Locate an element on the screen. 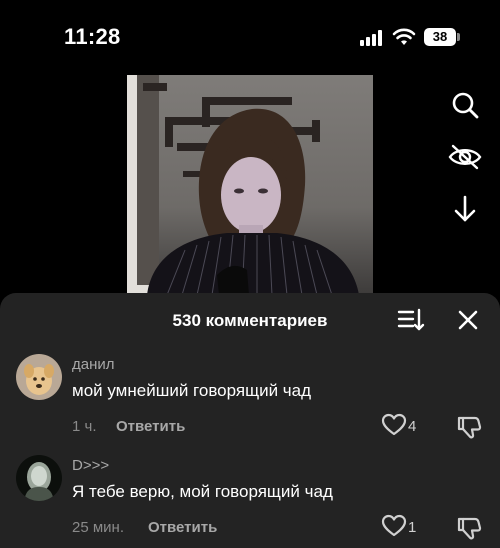 The width and height of the screenshot is (500, 548). status-bar: 11:28 38 is located at coordinates (250, 35).